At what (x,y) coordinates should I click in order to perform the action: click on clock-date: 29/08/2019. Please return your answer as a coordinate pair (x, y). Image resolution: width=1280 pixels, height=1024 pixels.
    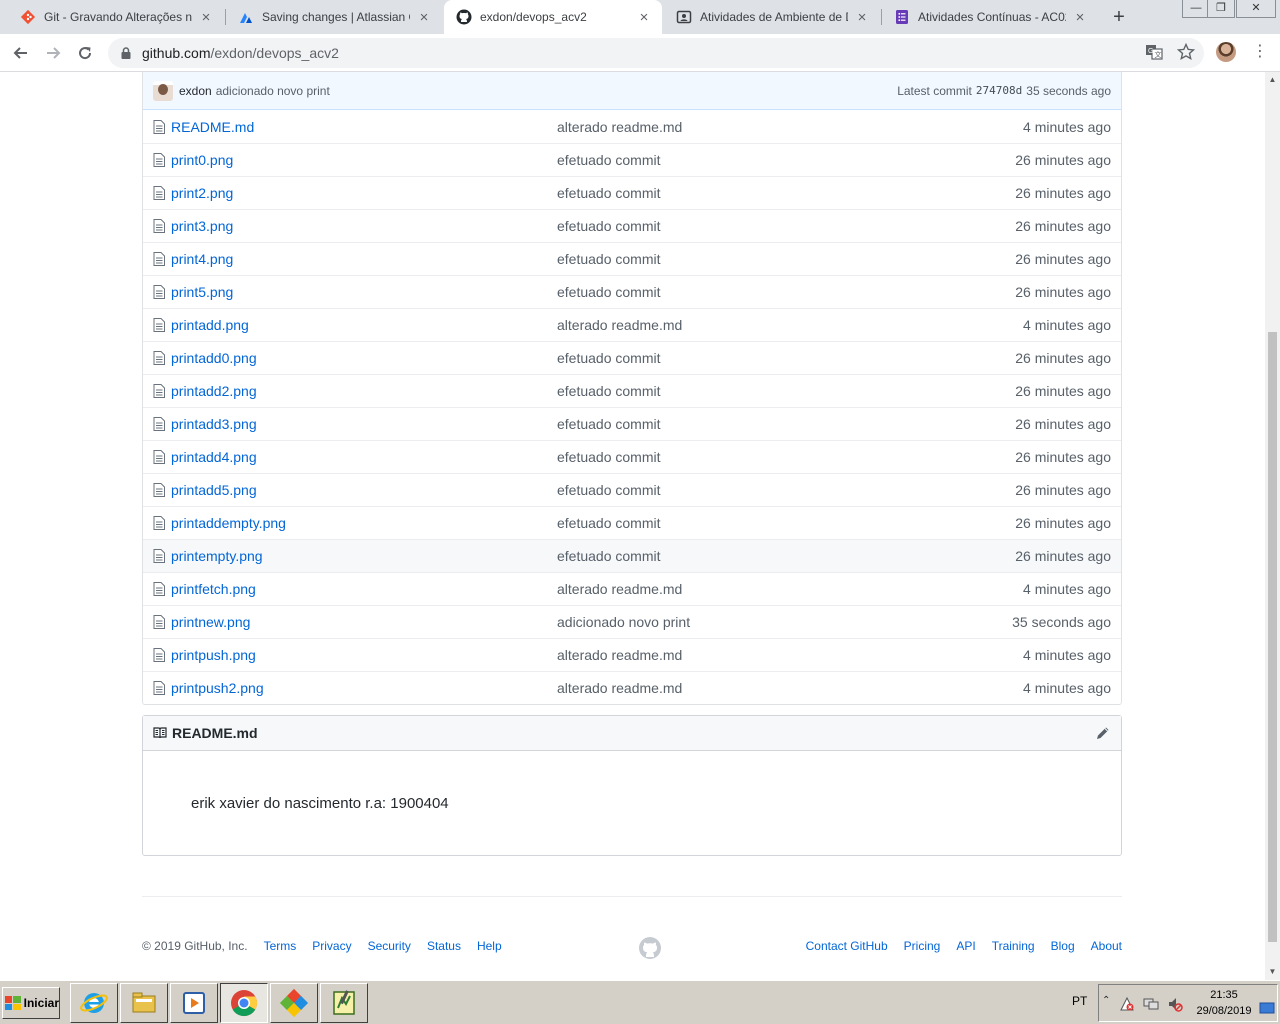
    Looking at the image, I should click on (1224, 1011).